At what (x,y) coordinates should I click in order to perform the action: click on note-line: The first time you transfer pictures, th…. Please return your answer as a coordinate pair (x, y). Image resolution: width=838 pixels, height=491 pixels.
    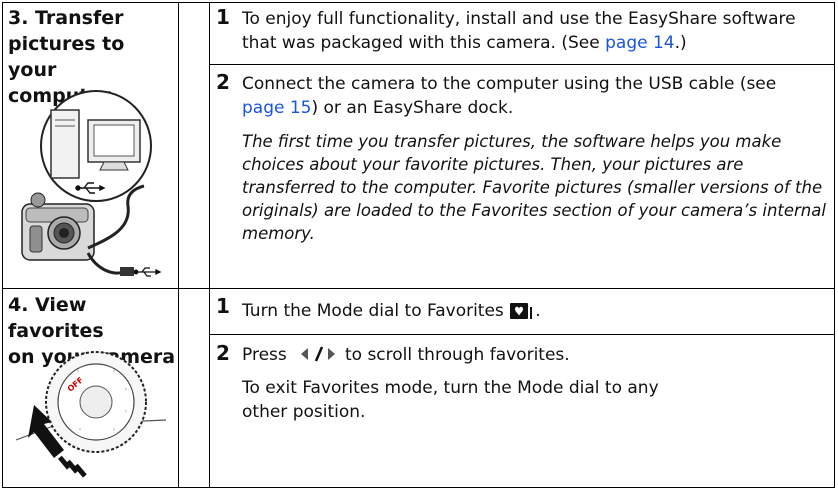
    Looking at the image, I should click on (512, 141).